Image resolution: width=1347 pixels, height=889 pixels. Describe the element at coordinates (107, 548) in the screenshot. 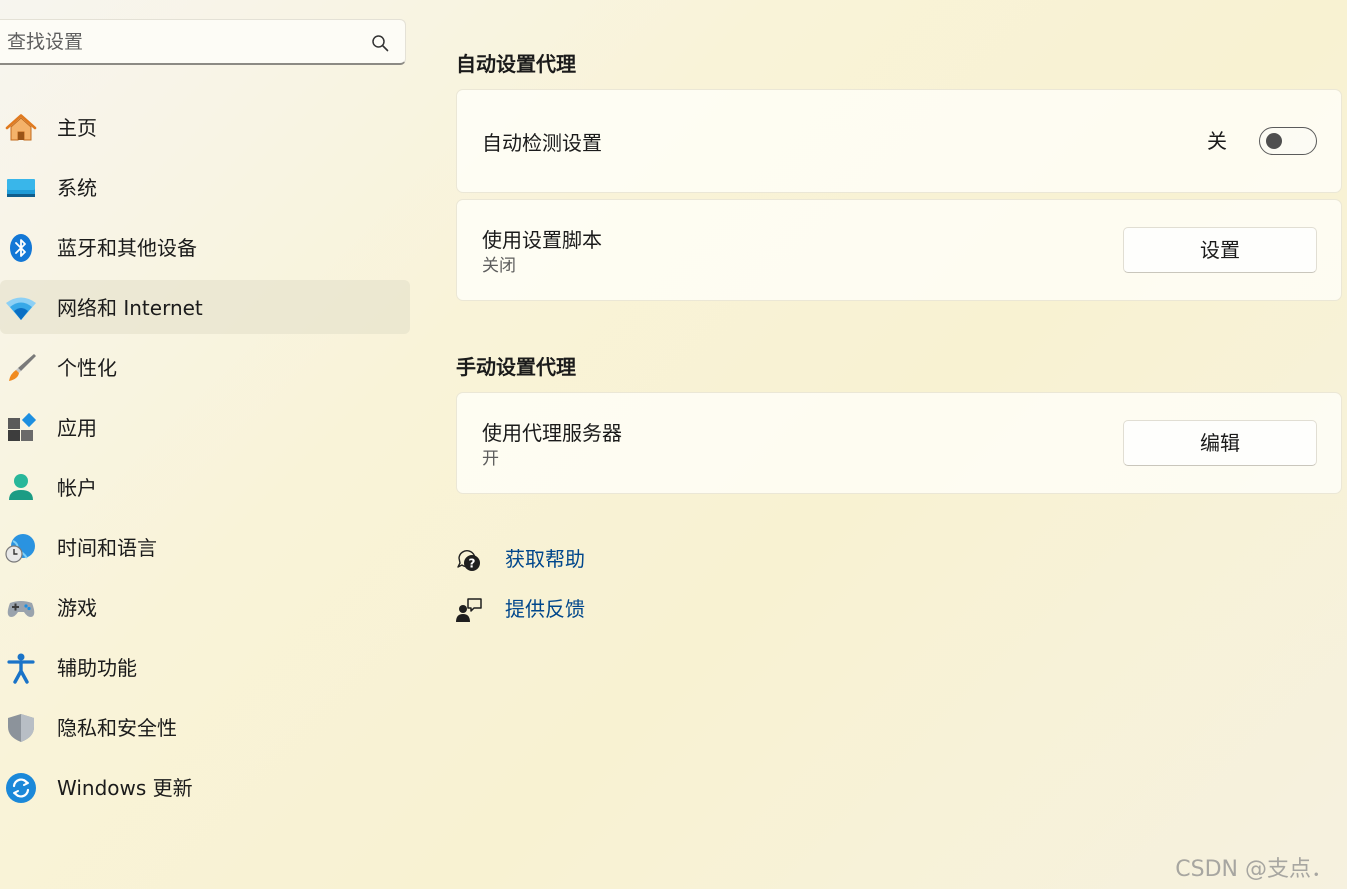

I see `sidebar-item-label: 时间和语言` at that location.